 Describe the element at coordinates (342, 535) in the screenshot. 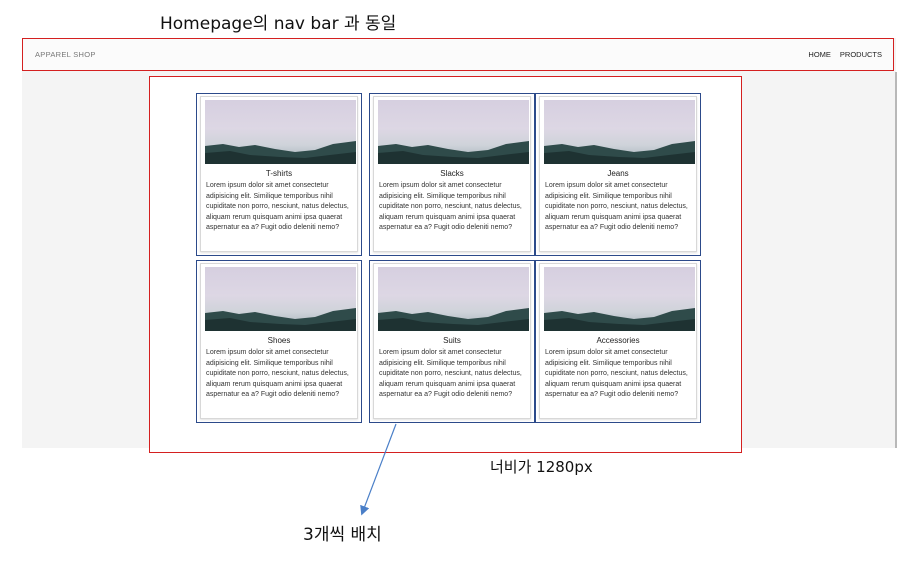

I see `annotation-layout-note: 3개씩 배치` at that location.